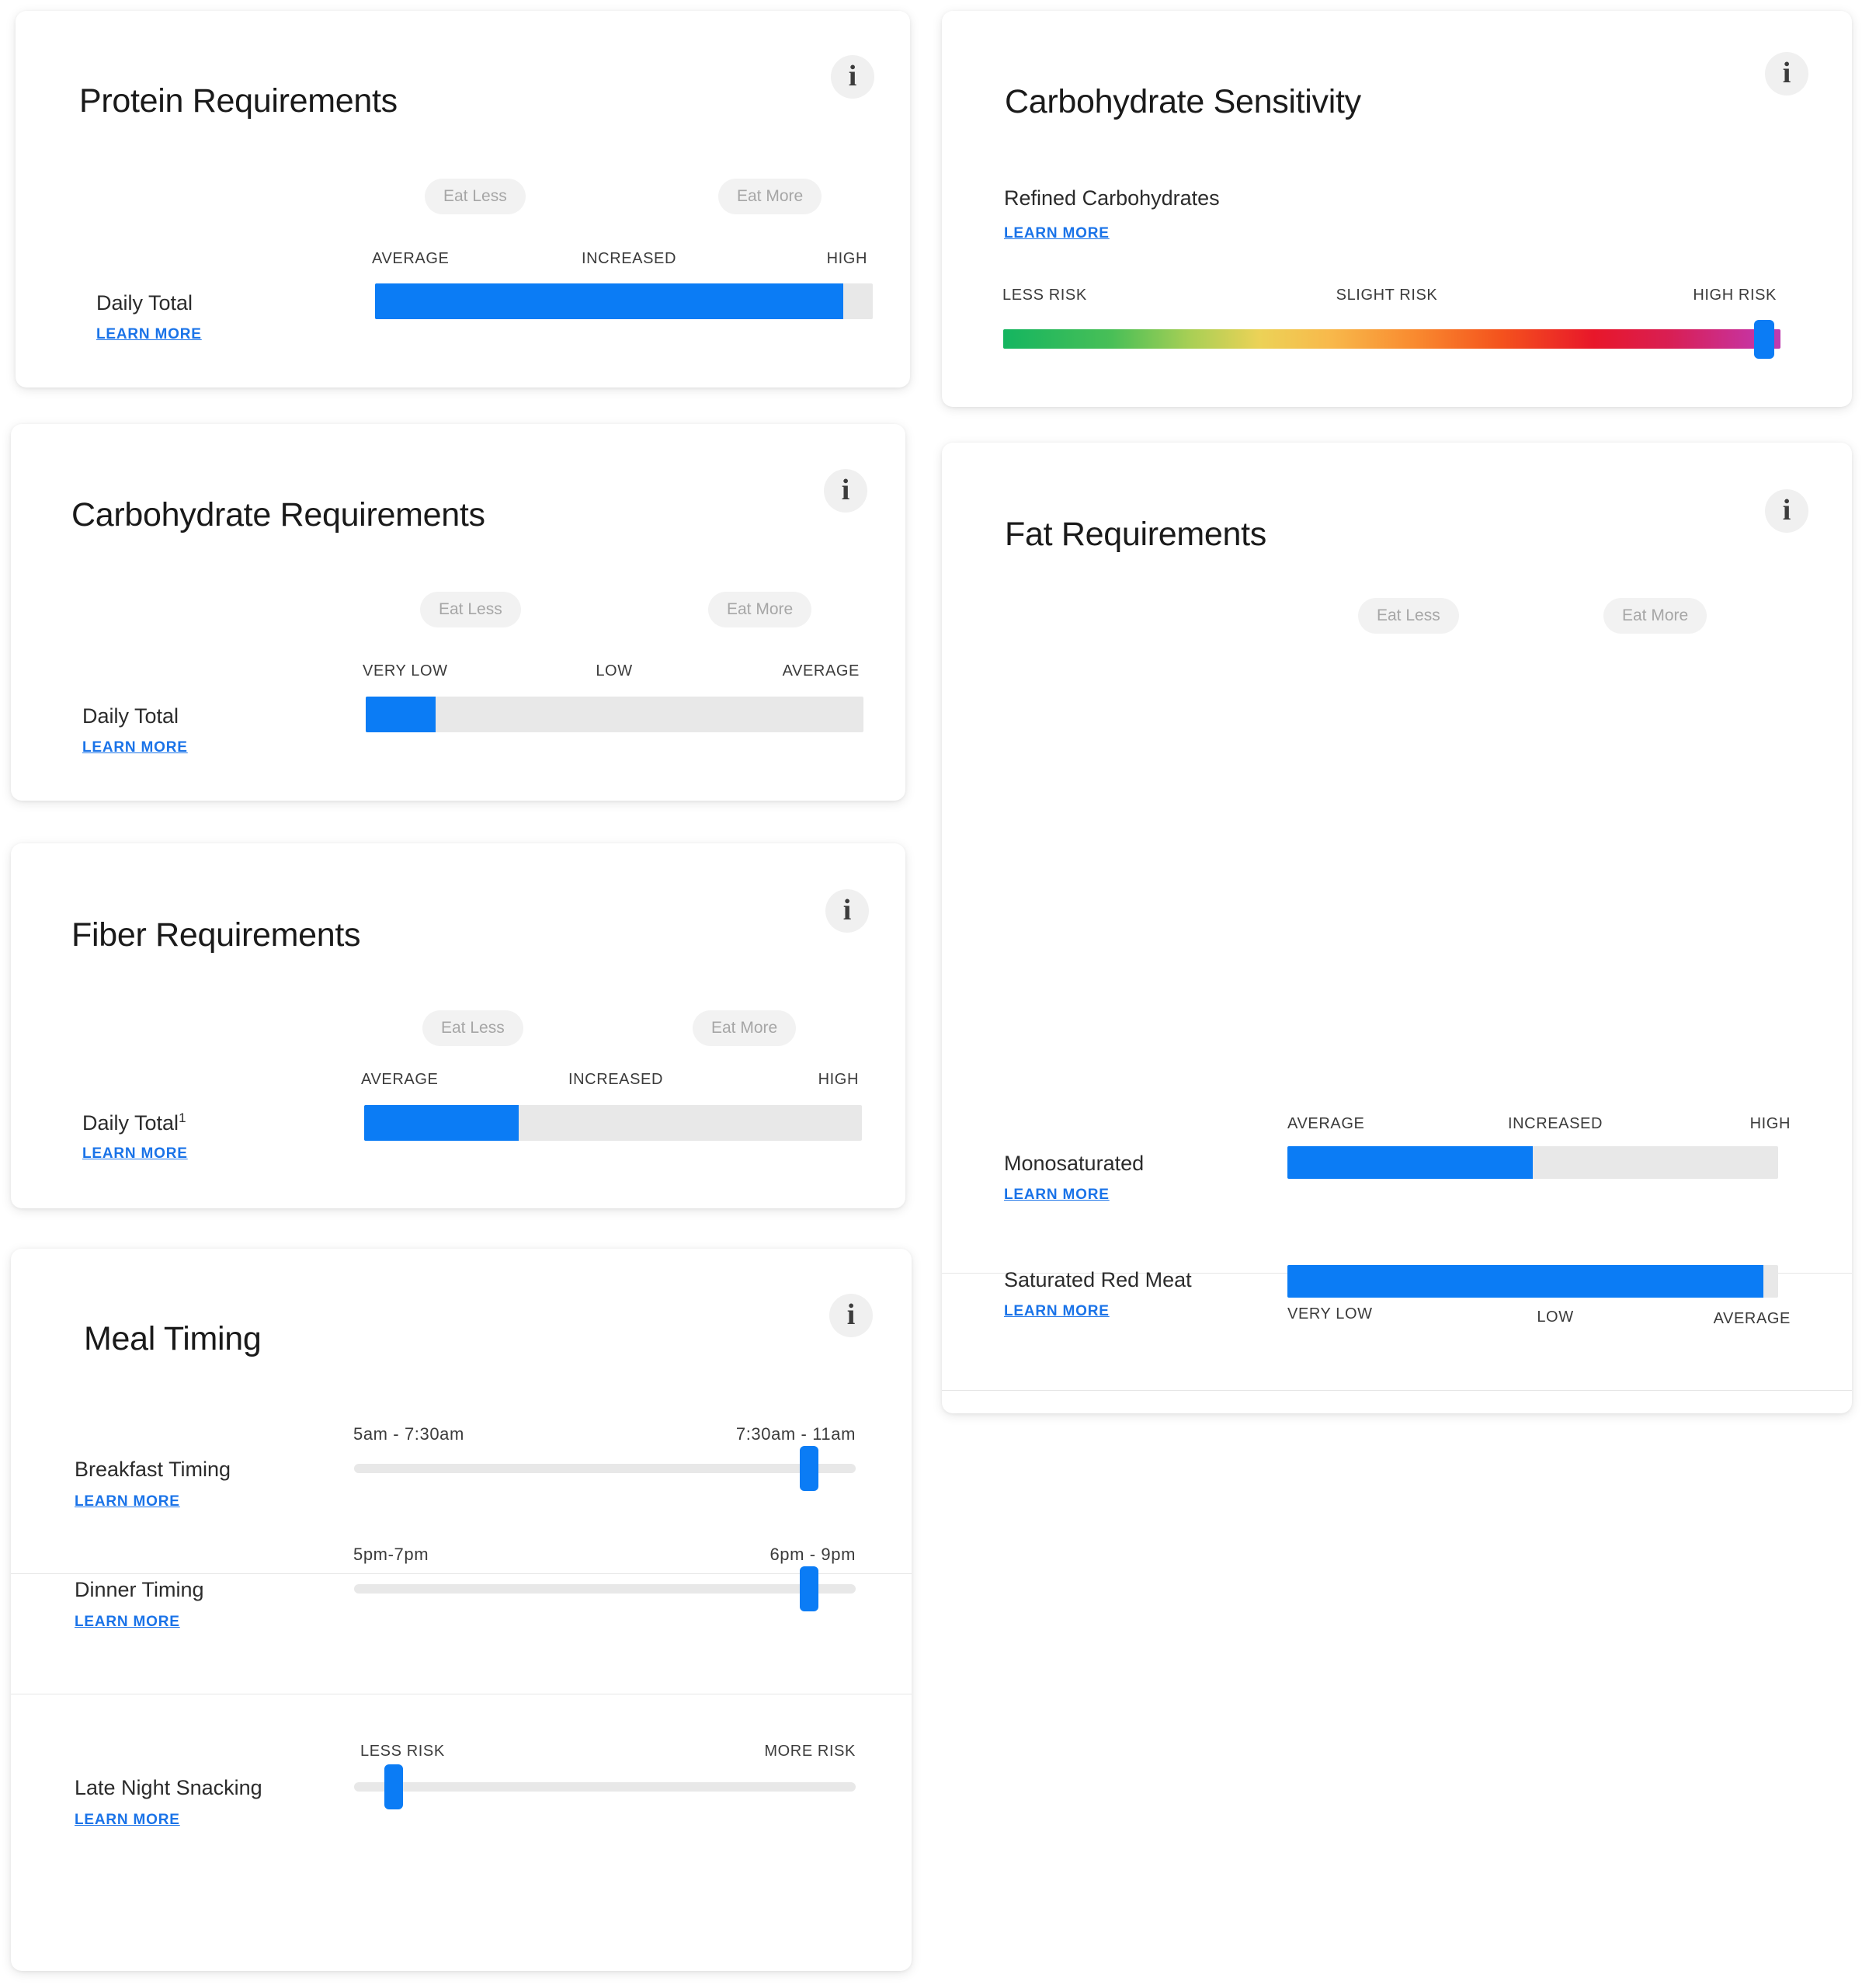  I want to click on scale-label-slight-risk: SLIGHT RISK, so click(1387, 295).